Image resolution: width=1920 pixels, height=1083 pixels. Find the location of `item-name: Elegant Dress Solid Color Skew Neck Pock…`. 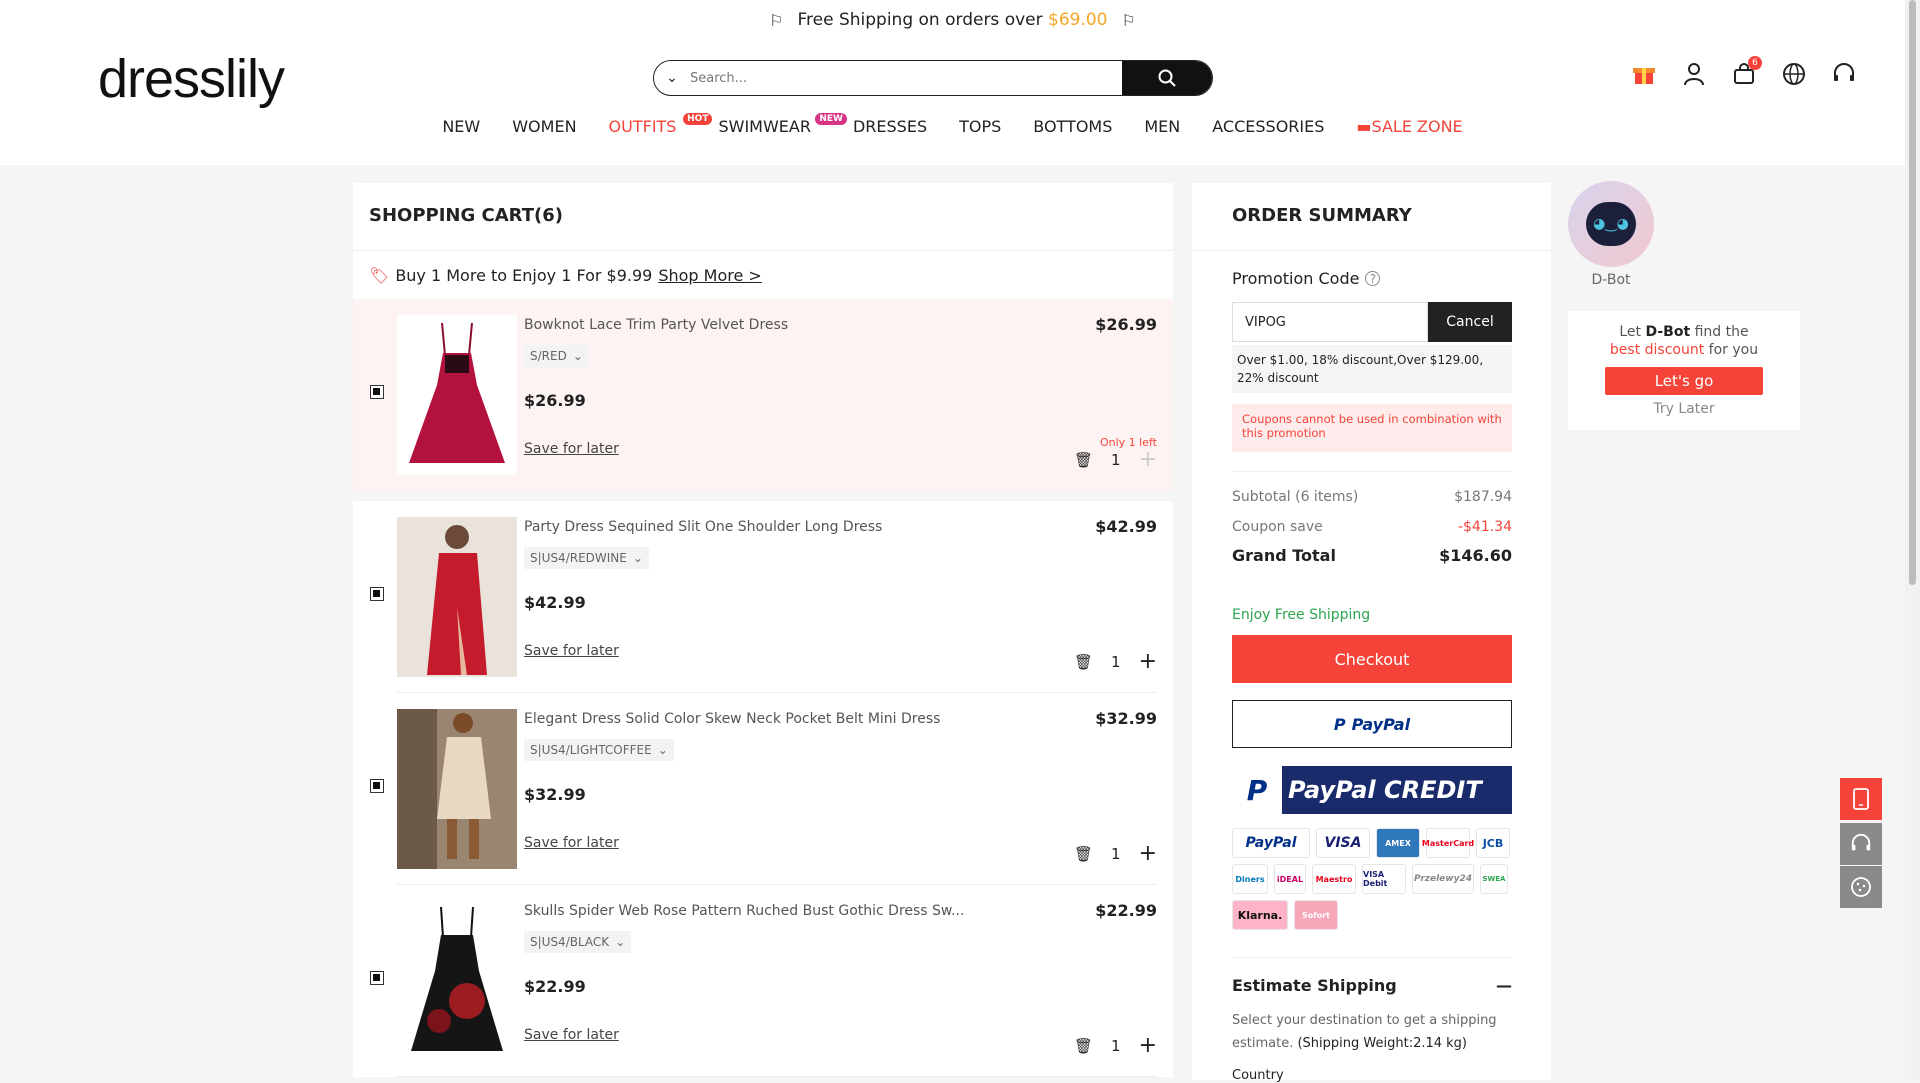

item-name: Elegant Dress Solid Color Skew Neck Pock… is located at coordinates (732, 719).